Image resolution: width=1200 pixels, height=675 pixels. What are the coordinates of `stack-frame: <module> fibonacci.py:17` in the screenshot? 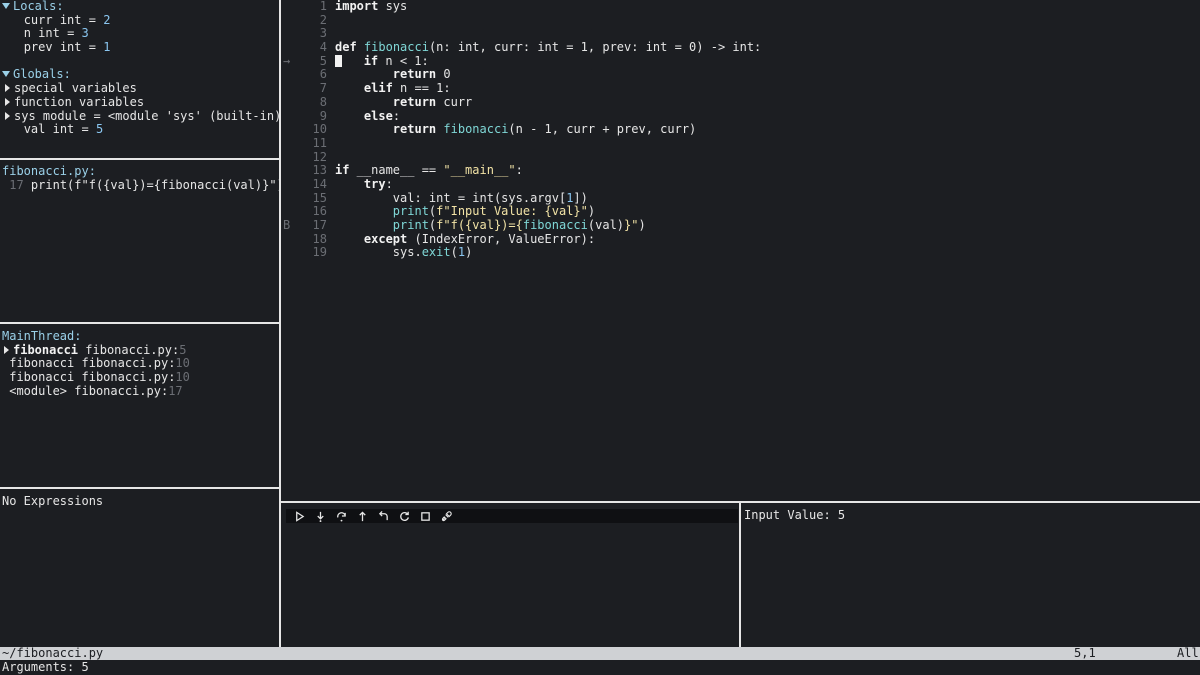 It's located at (140, 391).